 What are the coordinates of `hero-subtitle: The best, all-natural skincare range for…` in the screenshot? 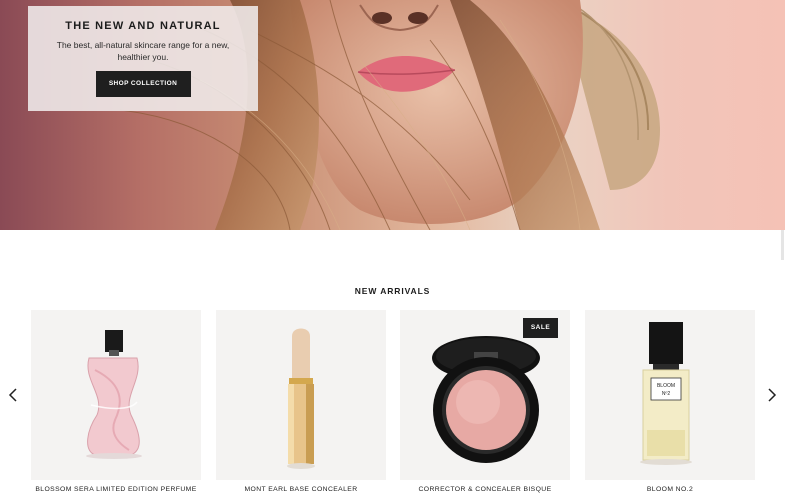 It's located at (143, 51).